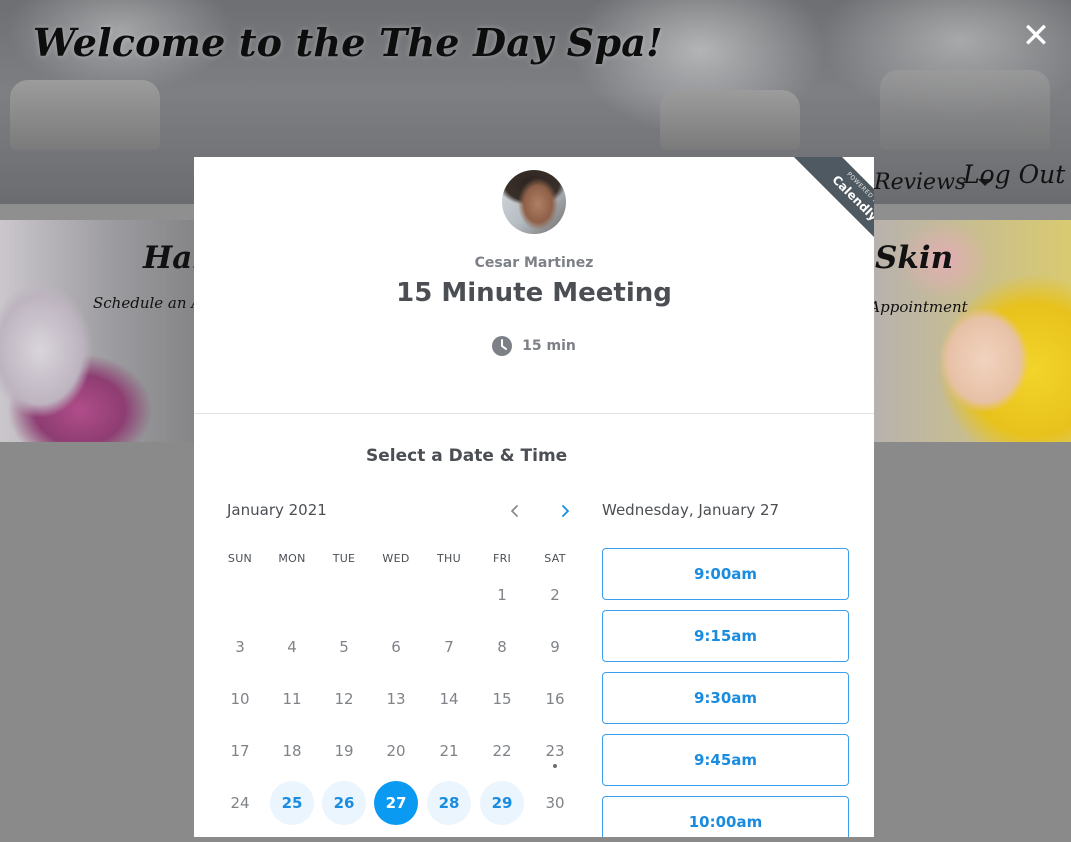 This screenshot has height=842, width=1071. Describe the element at coordinates (97, 331) in the screenshot. I see `promo-hair-card: Hair Schedule an Appointment` at that location.